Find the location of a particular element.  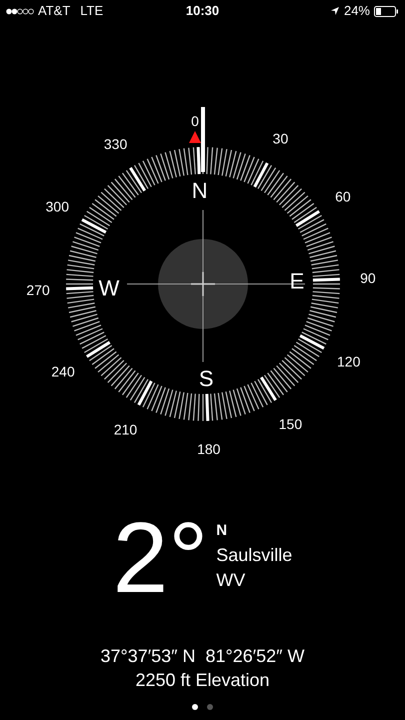

heading-direction: N is located at coordinates (222, 531).